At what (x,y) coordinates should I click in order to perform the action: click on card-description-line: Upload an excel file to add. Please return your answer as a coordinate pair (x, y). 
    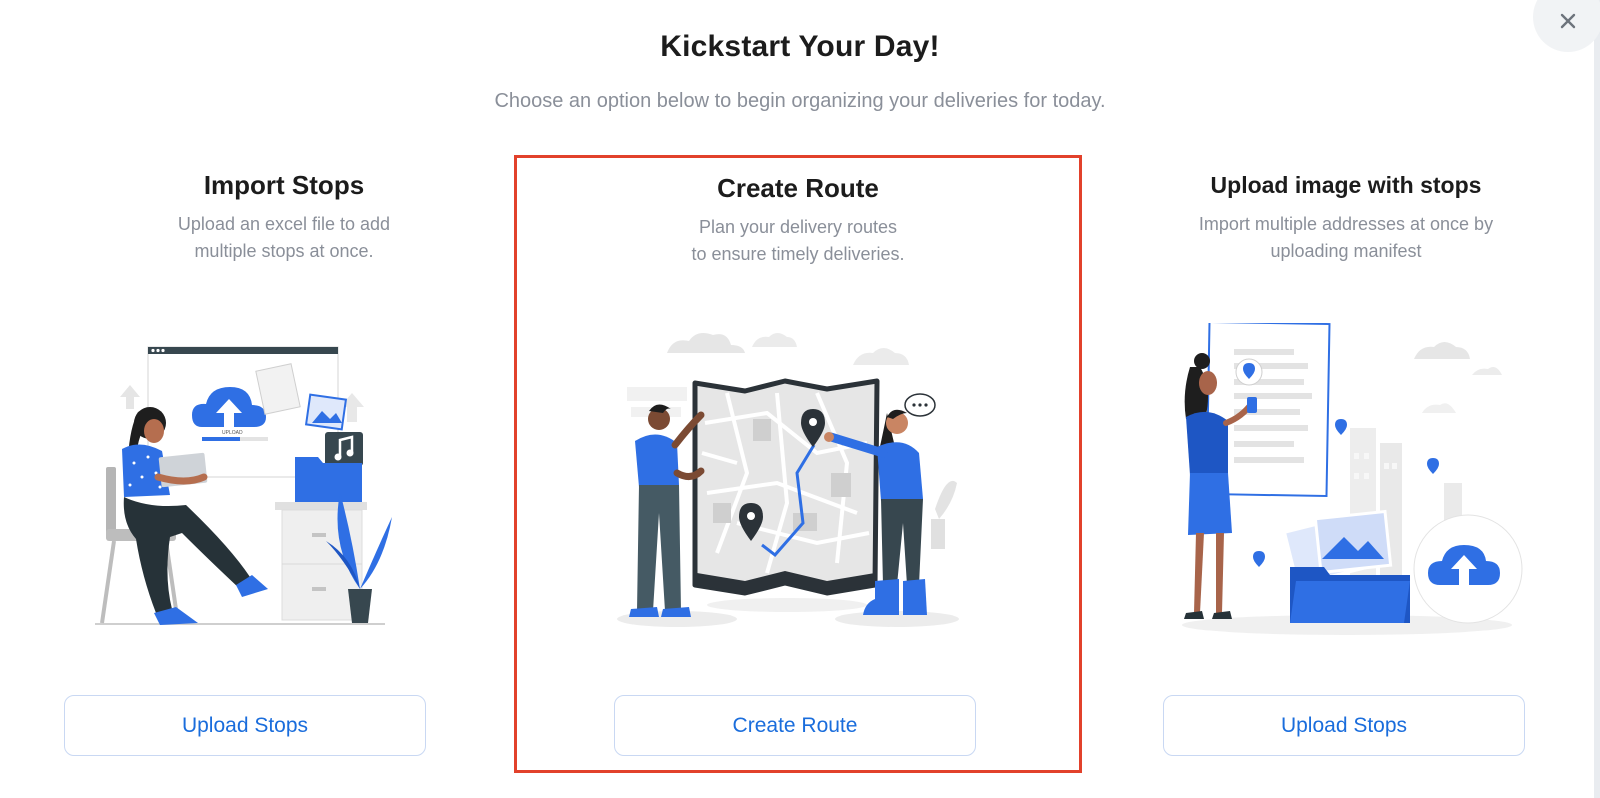
    Looking at the image, I should click on (284, 224).